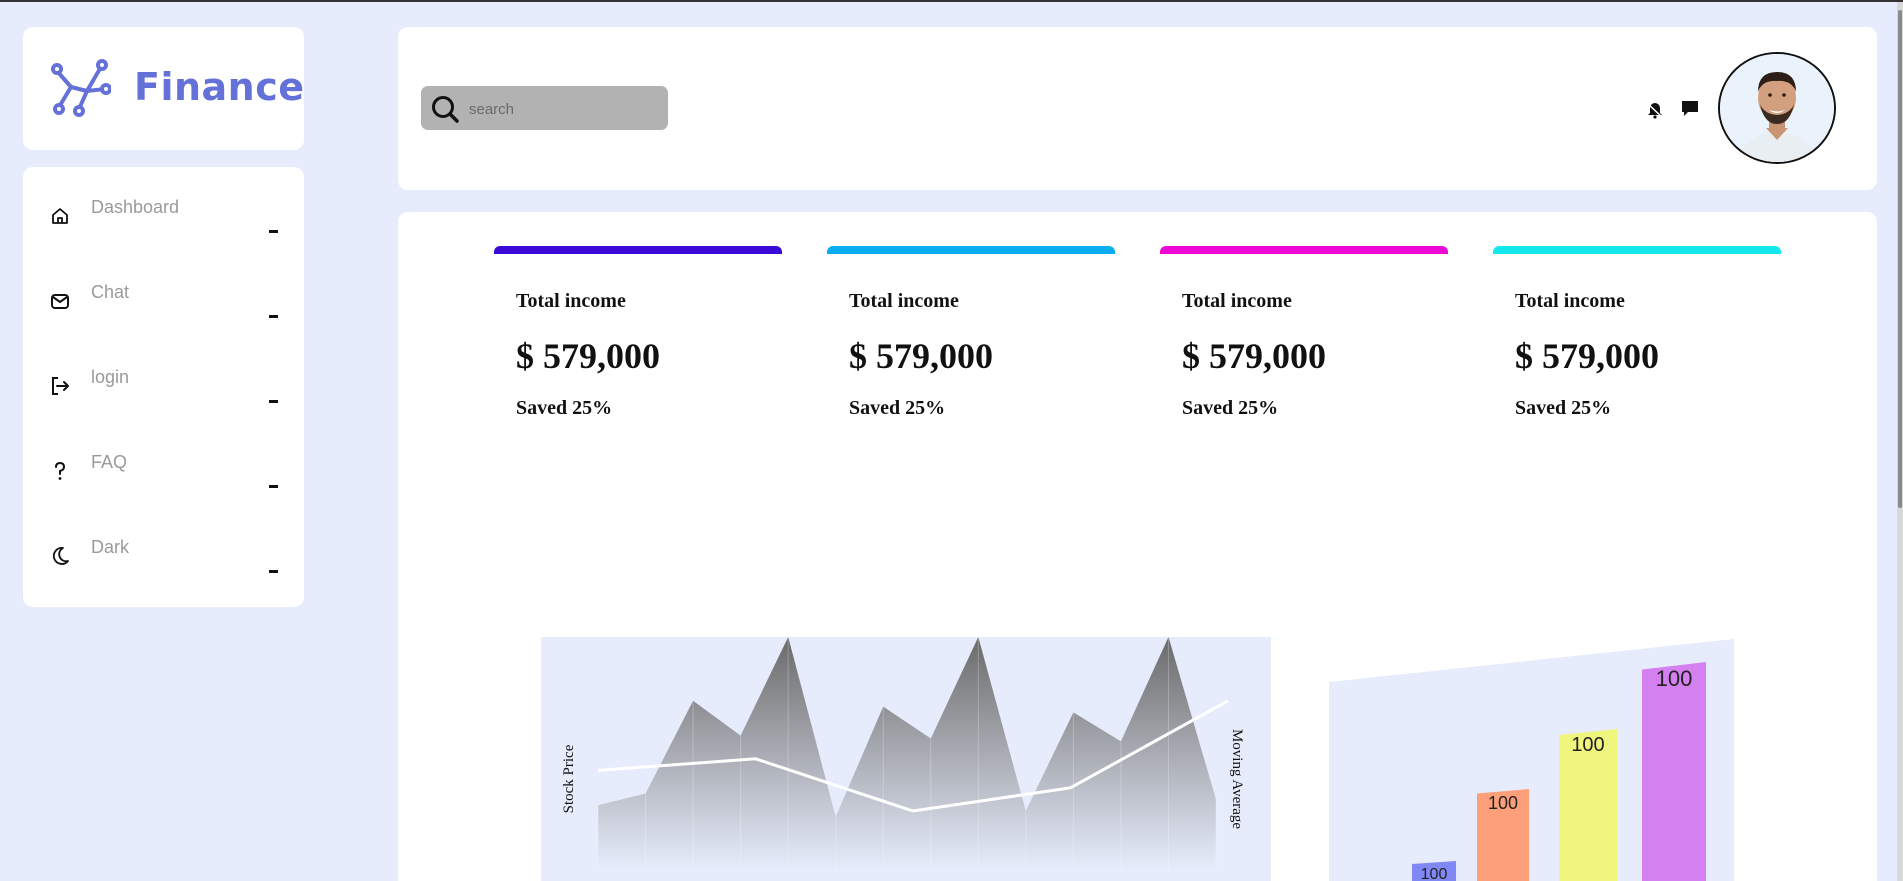 Image resolution: width=1903 pixels, height=881 pixels. Describe the element at coordinates (569, 778) in the screenshot. I see `y-axis-label: Stock Price` at that location.